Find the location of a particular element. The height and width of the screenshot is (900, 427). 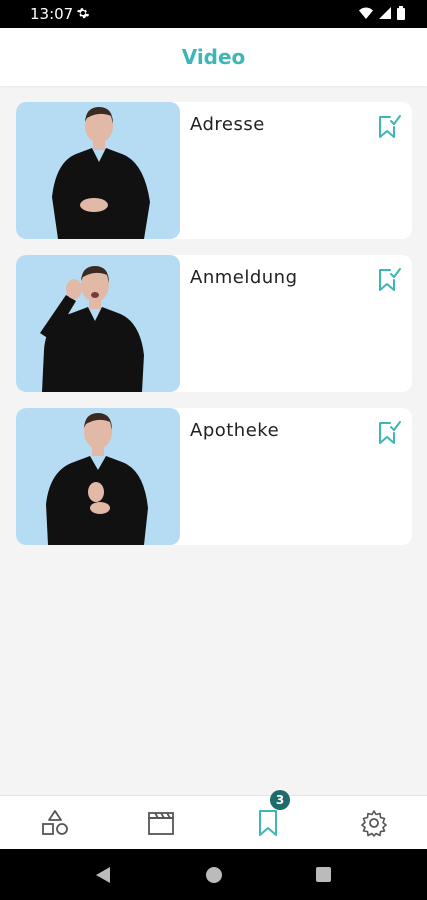

gear-icon is located at coordinates (374, 823).